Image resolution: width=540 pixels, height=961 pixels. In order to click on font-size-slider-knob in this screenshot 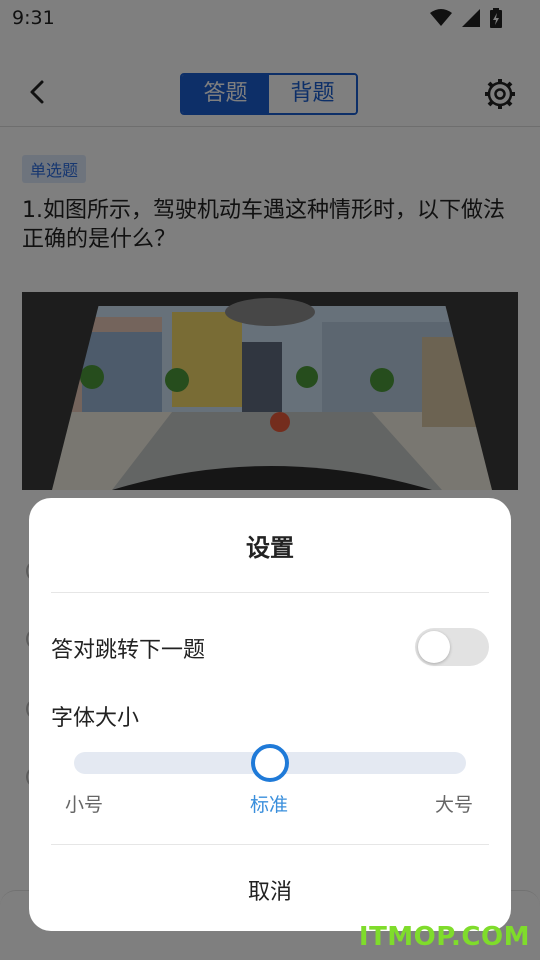, I will do `click(270, 763)`.